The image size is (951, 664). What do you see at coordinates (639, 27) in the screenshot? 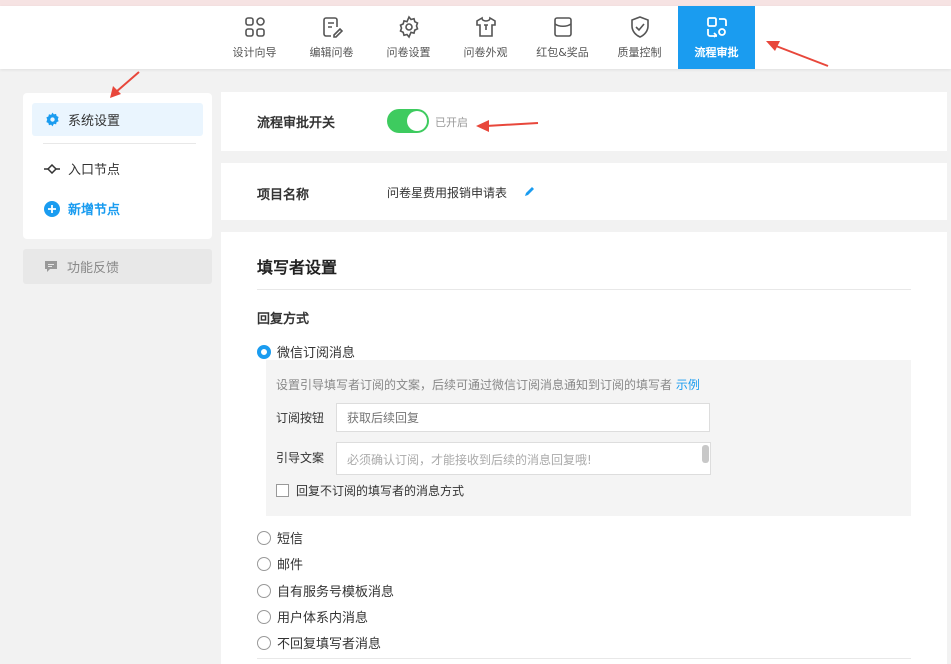
I see `shield-check-icon` at bounding box center [639, 27].